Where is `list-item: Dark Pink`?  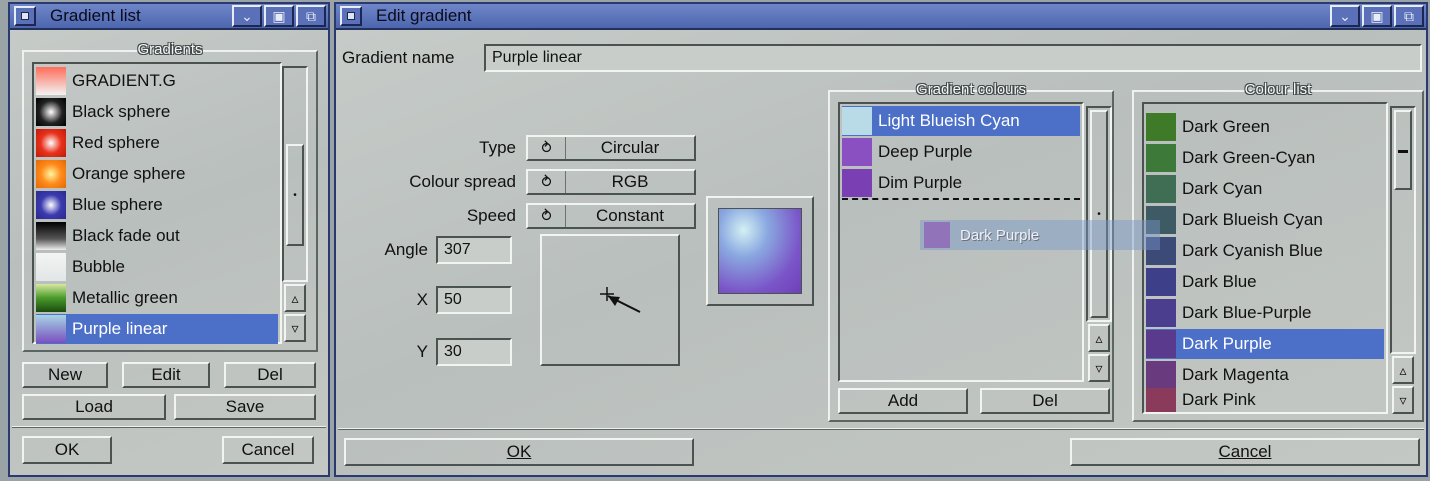 list-item: Dark Pink is located at coordinates (1265, 400).